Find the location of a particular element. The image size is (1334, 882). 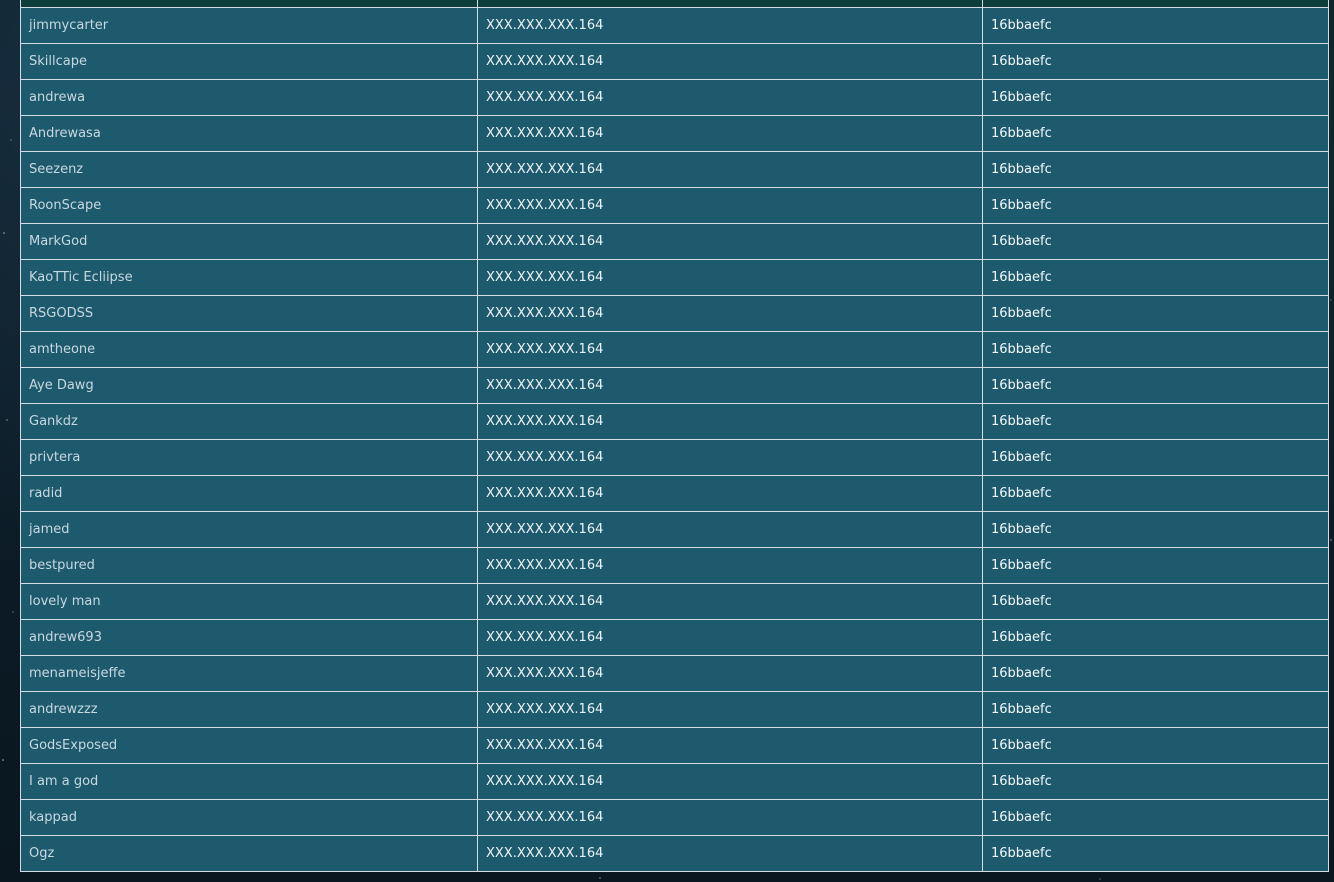

table-row: Aye Dawg XXX.XXX.XXX.164 16bbaefc is located at coordinates (674, 385).